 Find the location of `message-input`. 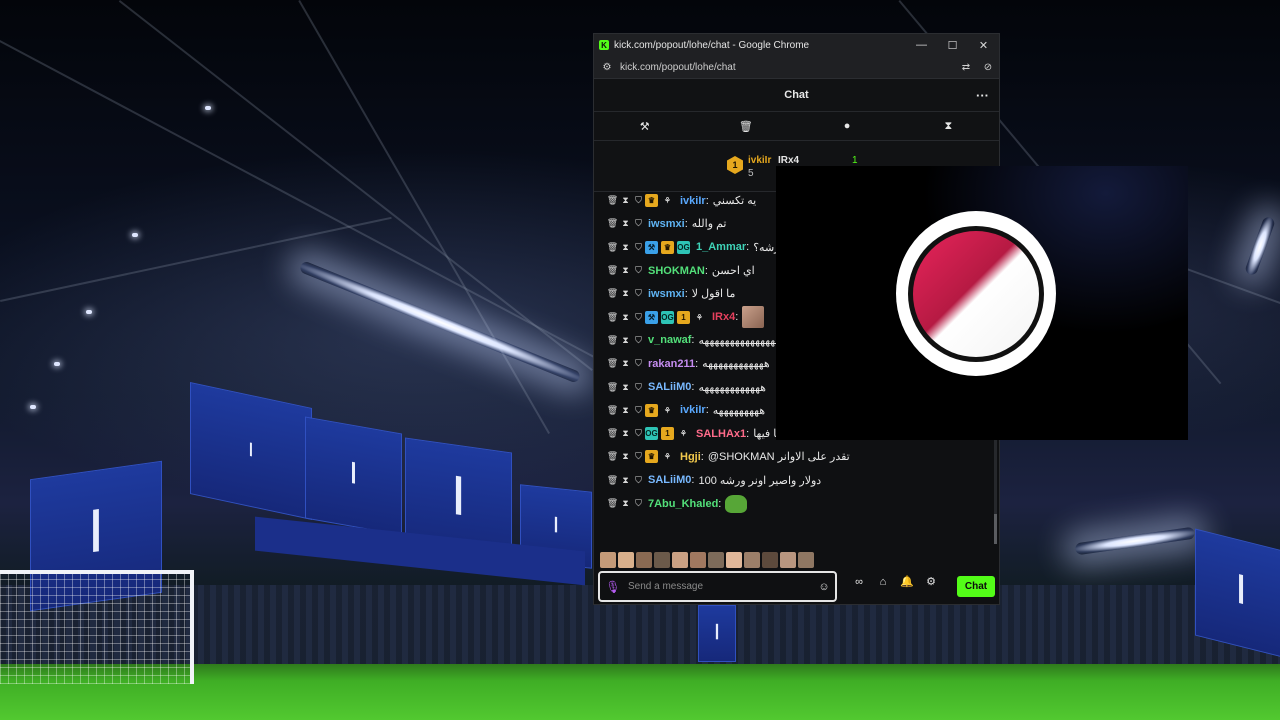

message-input is located at coordinates (719, 586).